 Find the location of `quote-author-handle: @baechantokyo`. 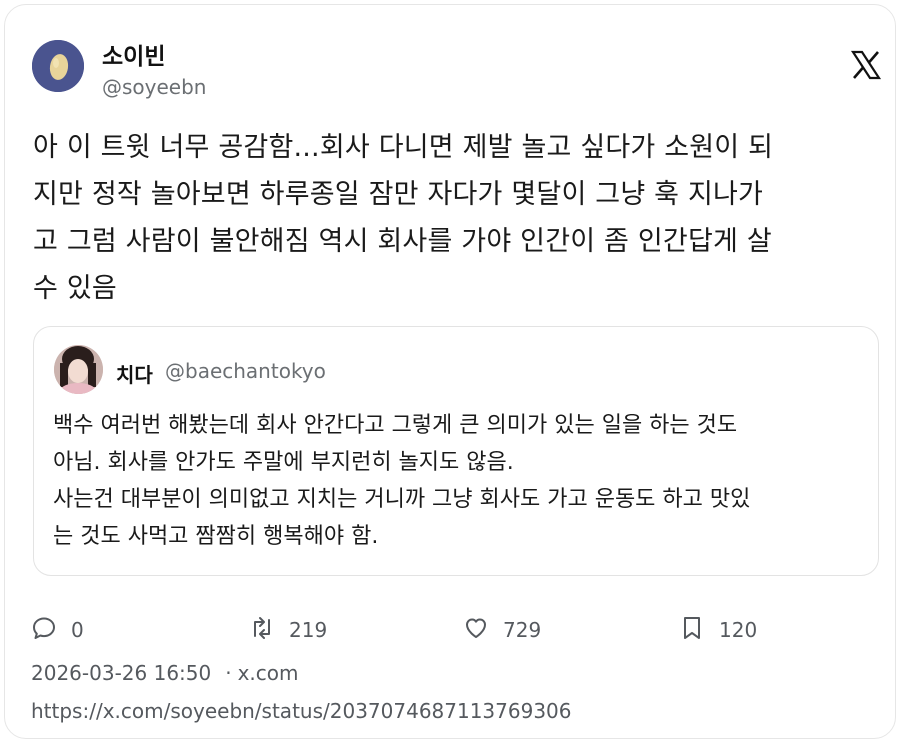

quote-author-handle: @baechantokyo is located at coordinates (245, 371).